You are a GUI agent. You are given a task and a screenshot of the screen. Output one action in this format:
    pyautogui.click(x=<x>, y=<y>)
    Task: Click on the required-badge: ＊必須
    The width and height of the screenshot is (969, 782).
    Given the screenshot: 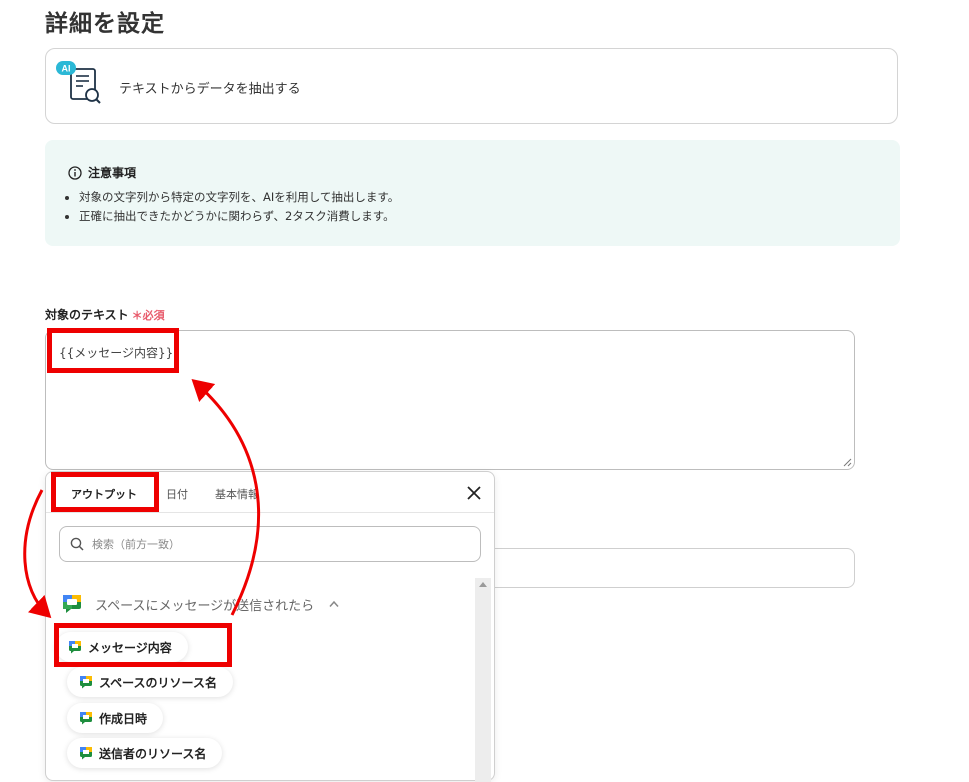 What is the action you would take?
    pyautogui.click(x=148, y=315)
    